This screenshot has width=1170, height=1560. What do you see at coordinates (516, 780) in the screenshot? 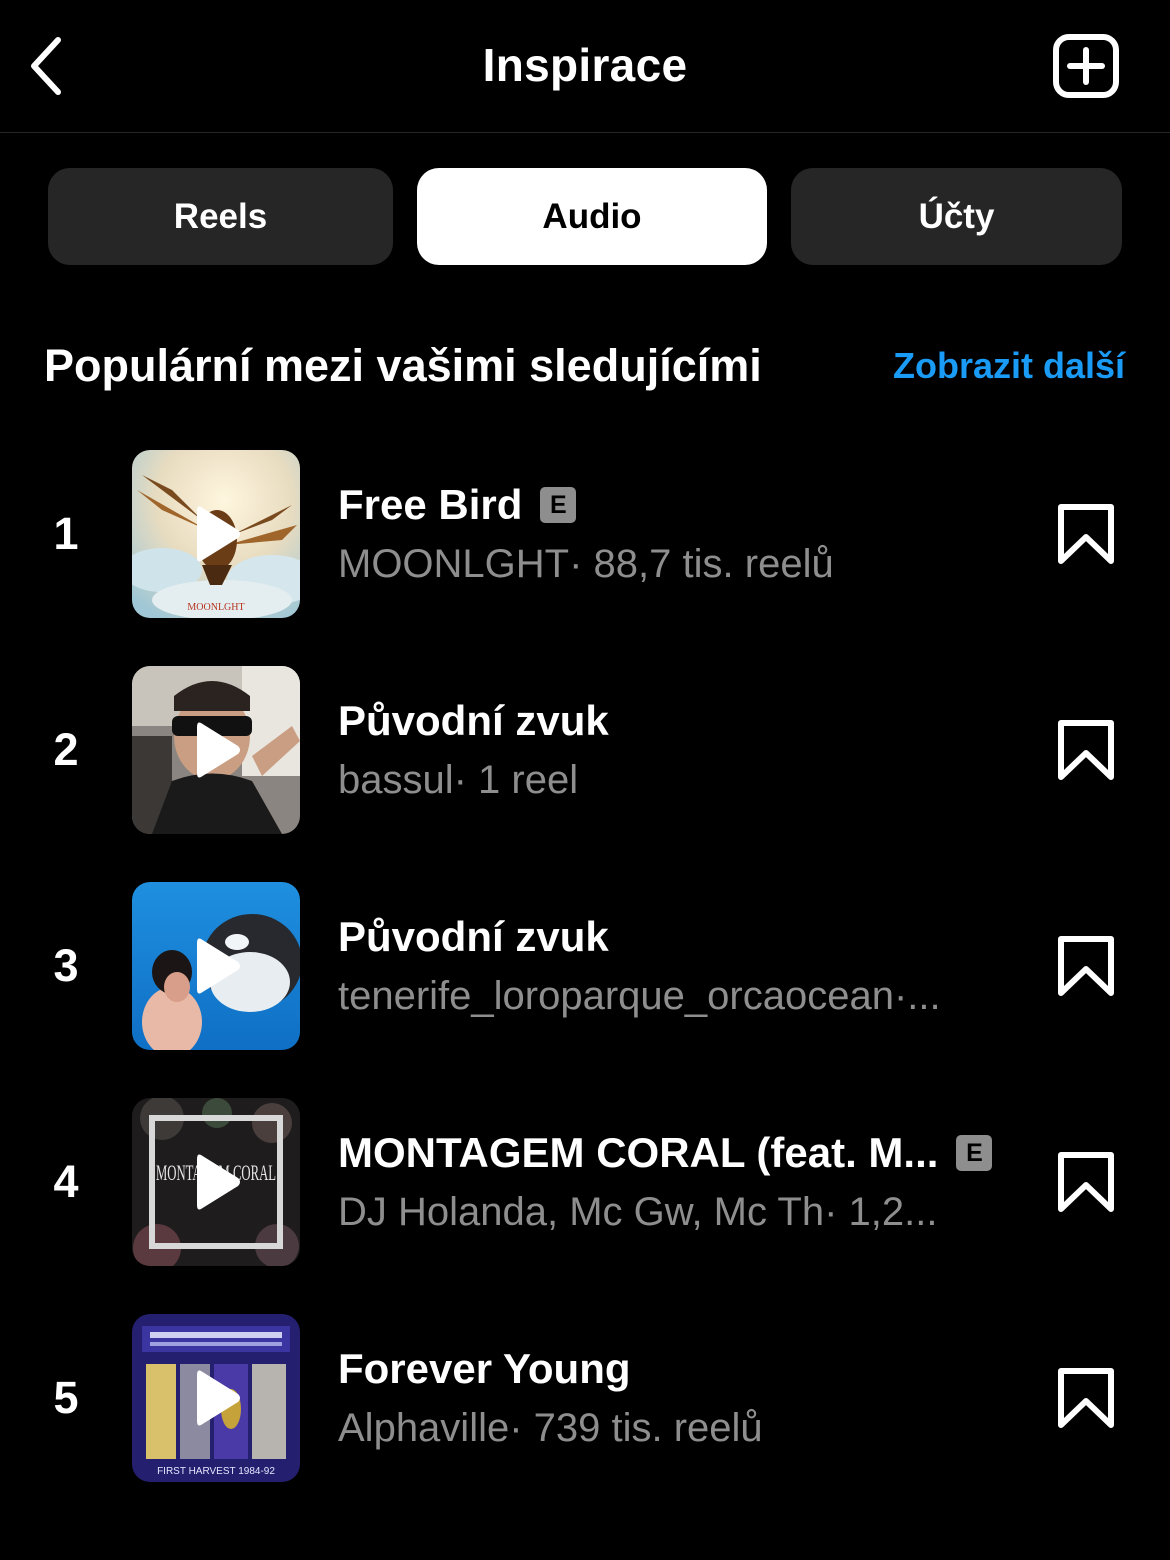
I see `reel-count: · 1 reel` at bounding box center [516, 780].